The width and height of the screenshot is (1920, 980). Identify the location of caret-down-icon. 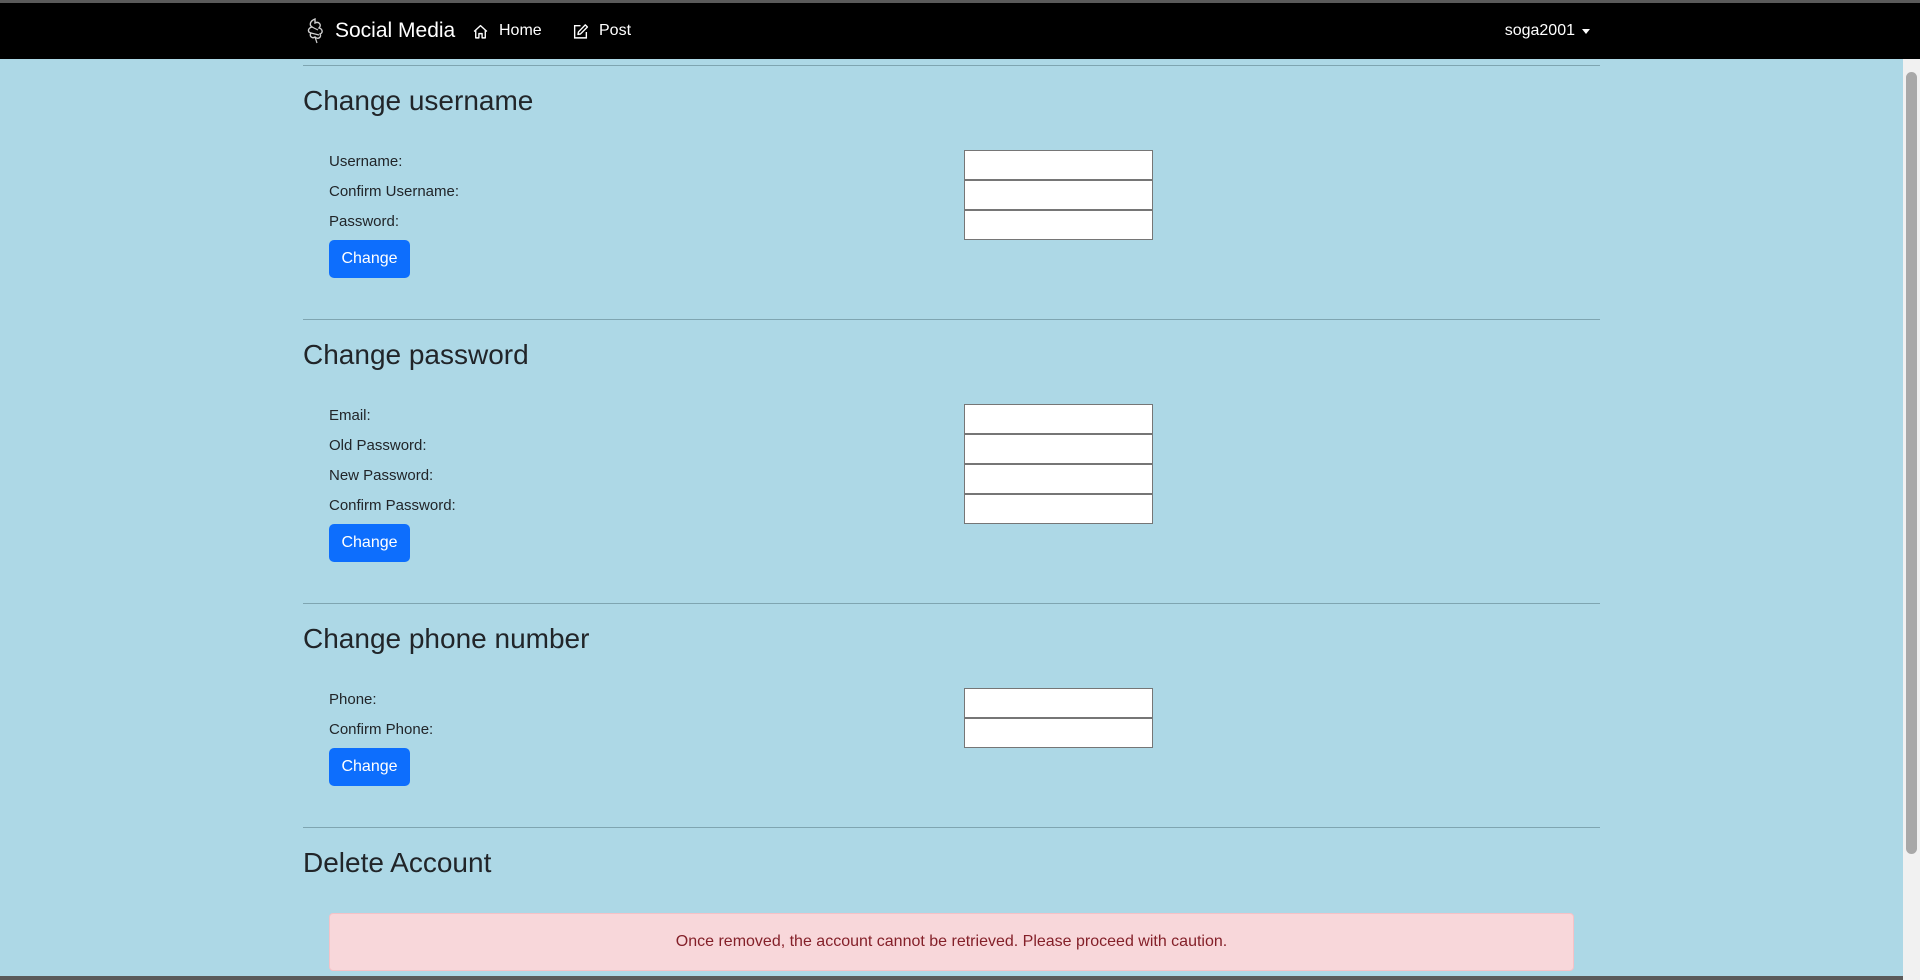
(1586, 31).